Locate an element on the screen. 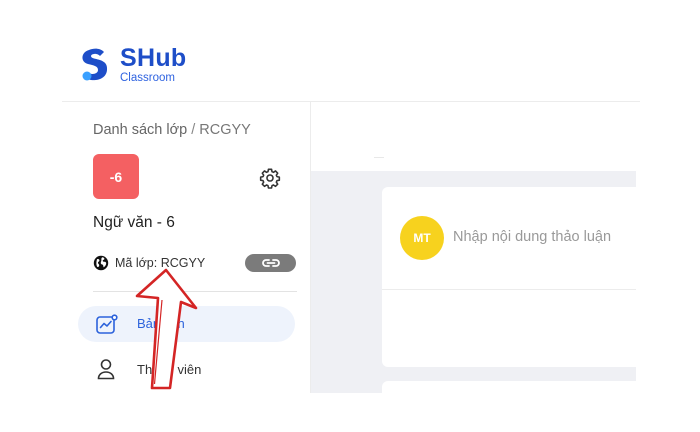 This screenshot has height=432, width=700. sidebar-item-members-label: Thành viên is located at coordinates (169, 369).